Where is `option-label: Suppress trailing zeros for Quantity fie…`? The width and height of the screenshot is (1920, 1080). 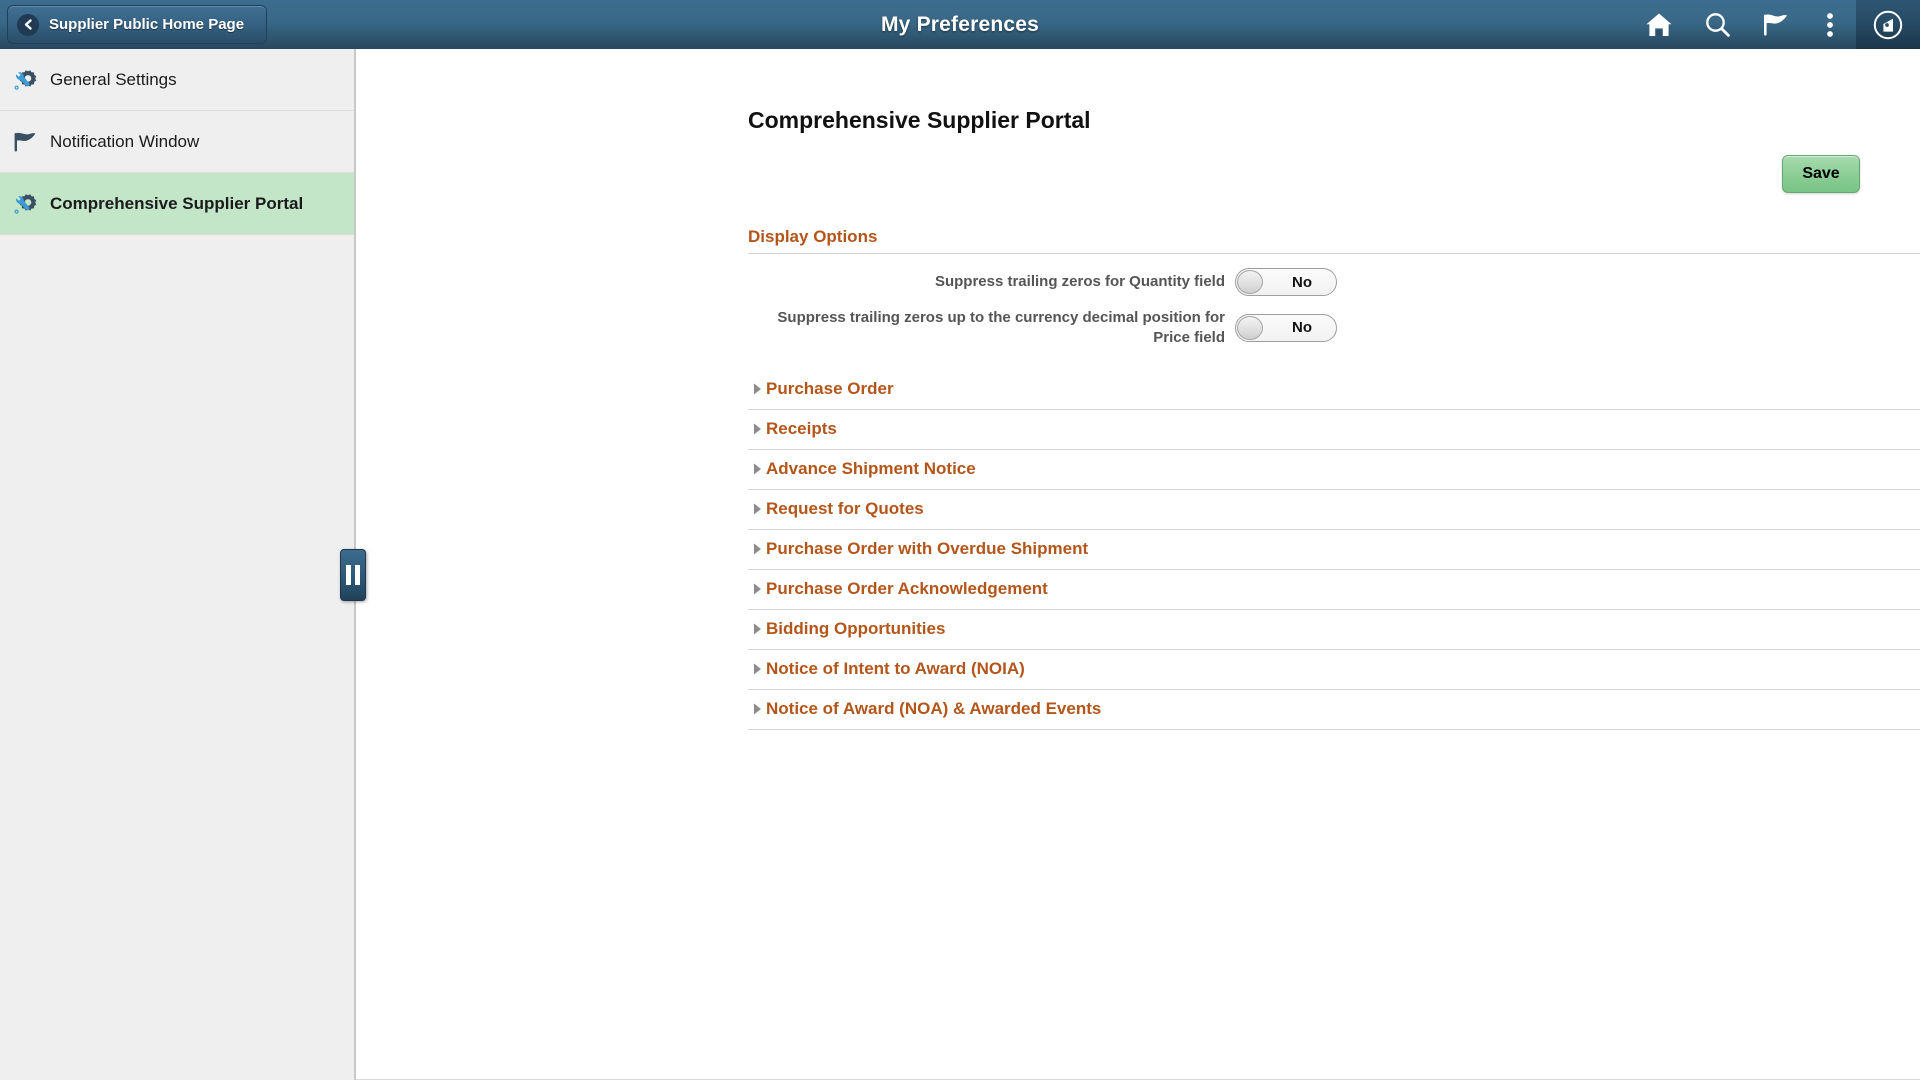 option-label: Suppress trailing zeros for Quantity fie… is located at coordinates (1079, 282).